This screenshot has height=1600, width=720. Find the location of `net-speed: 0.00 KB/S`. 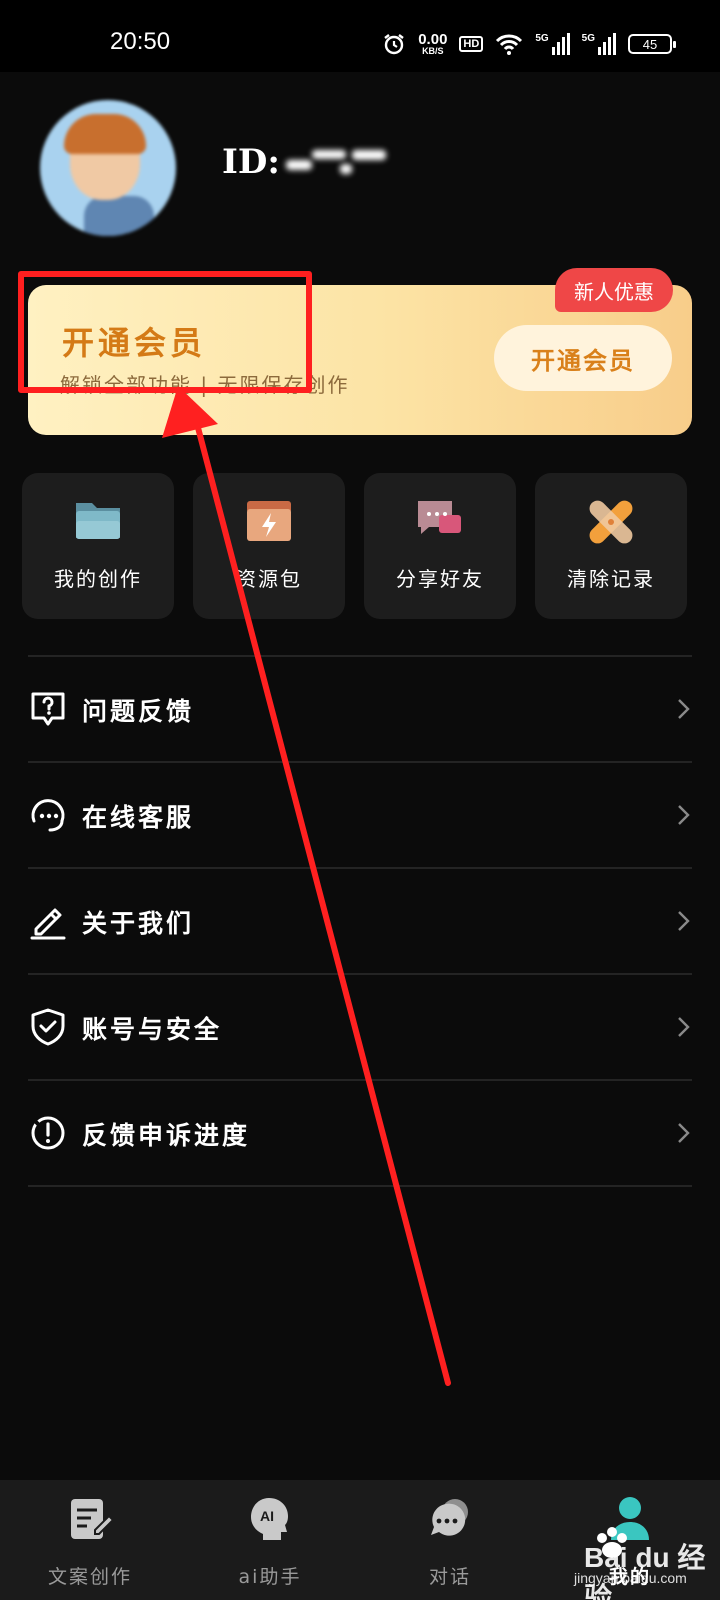

net-speed: 0.00 KB/S is located at coordinates (432, 44).